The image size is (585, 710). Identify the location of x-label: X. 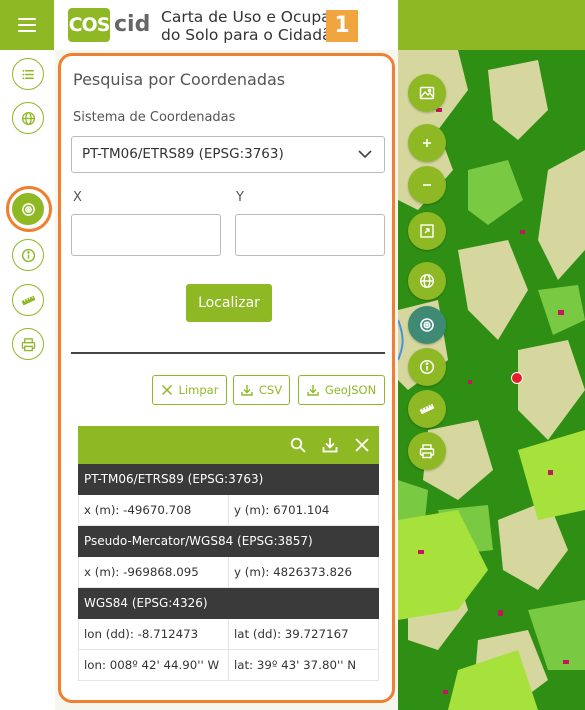
(77, 197).